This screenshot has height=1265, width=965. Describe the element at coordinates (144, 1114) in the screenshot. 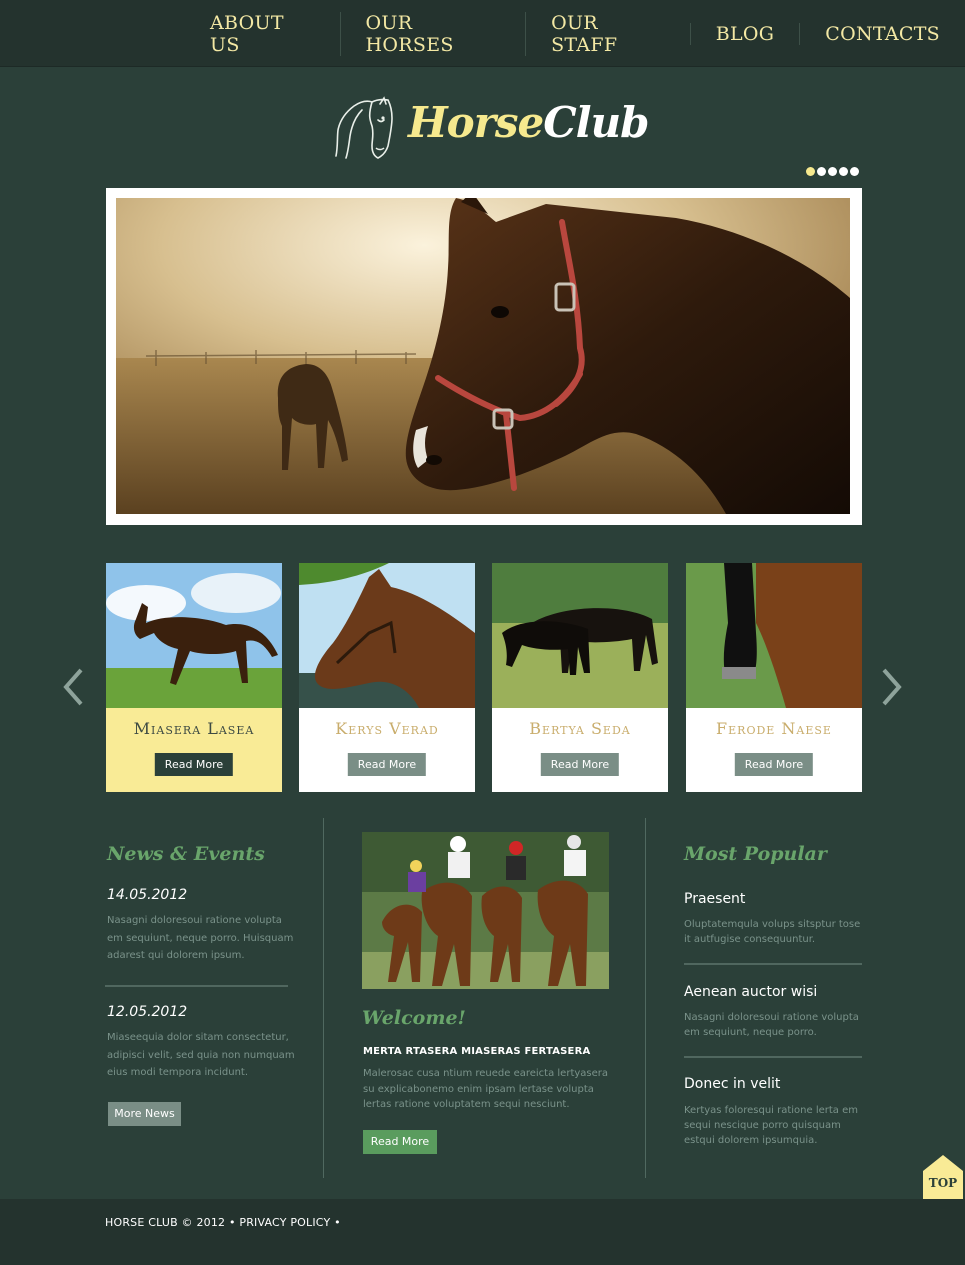

I see `more-news-button: More News` at that location.